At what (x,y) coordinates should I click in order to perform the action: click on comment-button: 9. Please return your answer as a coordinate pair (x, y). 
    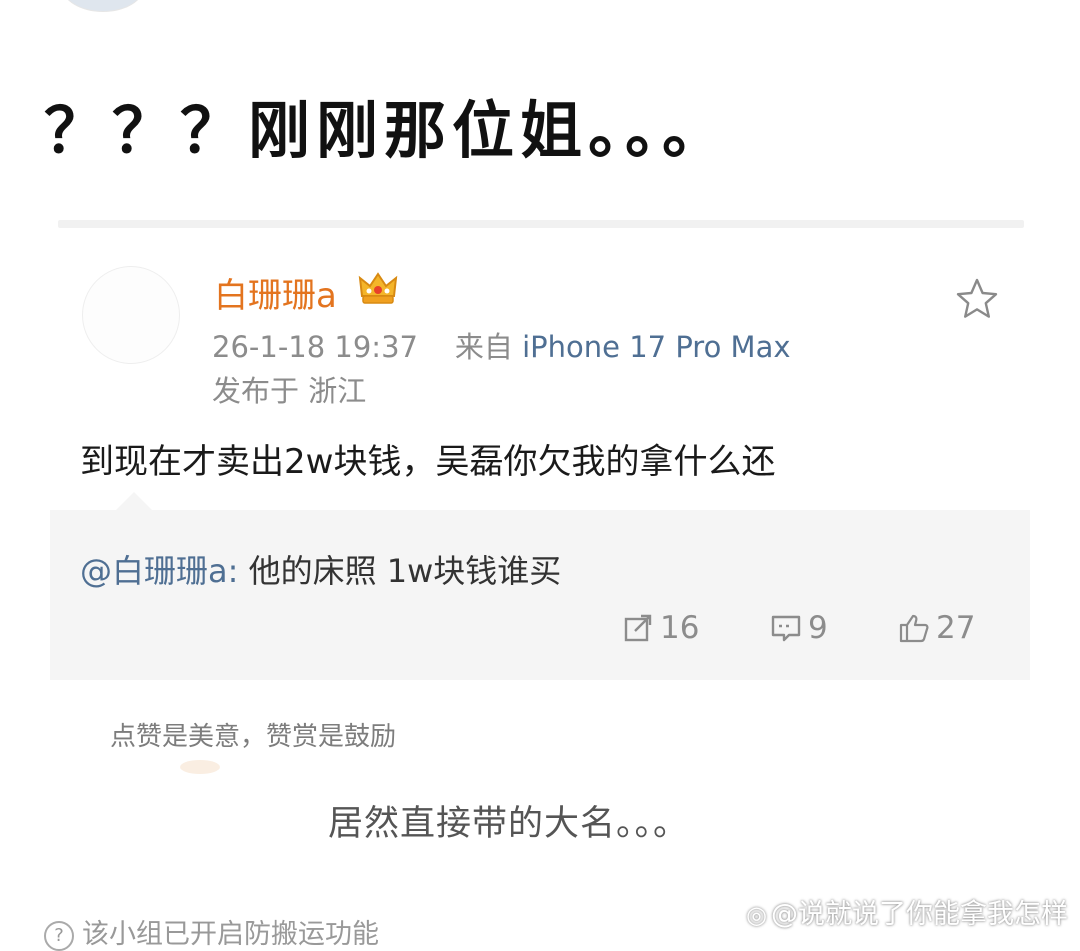
    Looking at the image, I should click on (799, 628).